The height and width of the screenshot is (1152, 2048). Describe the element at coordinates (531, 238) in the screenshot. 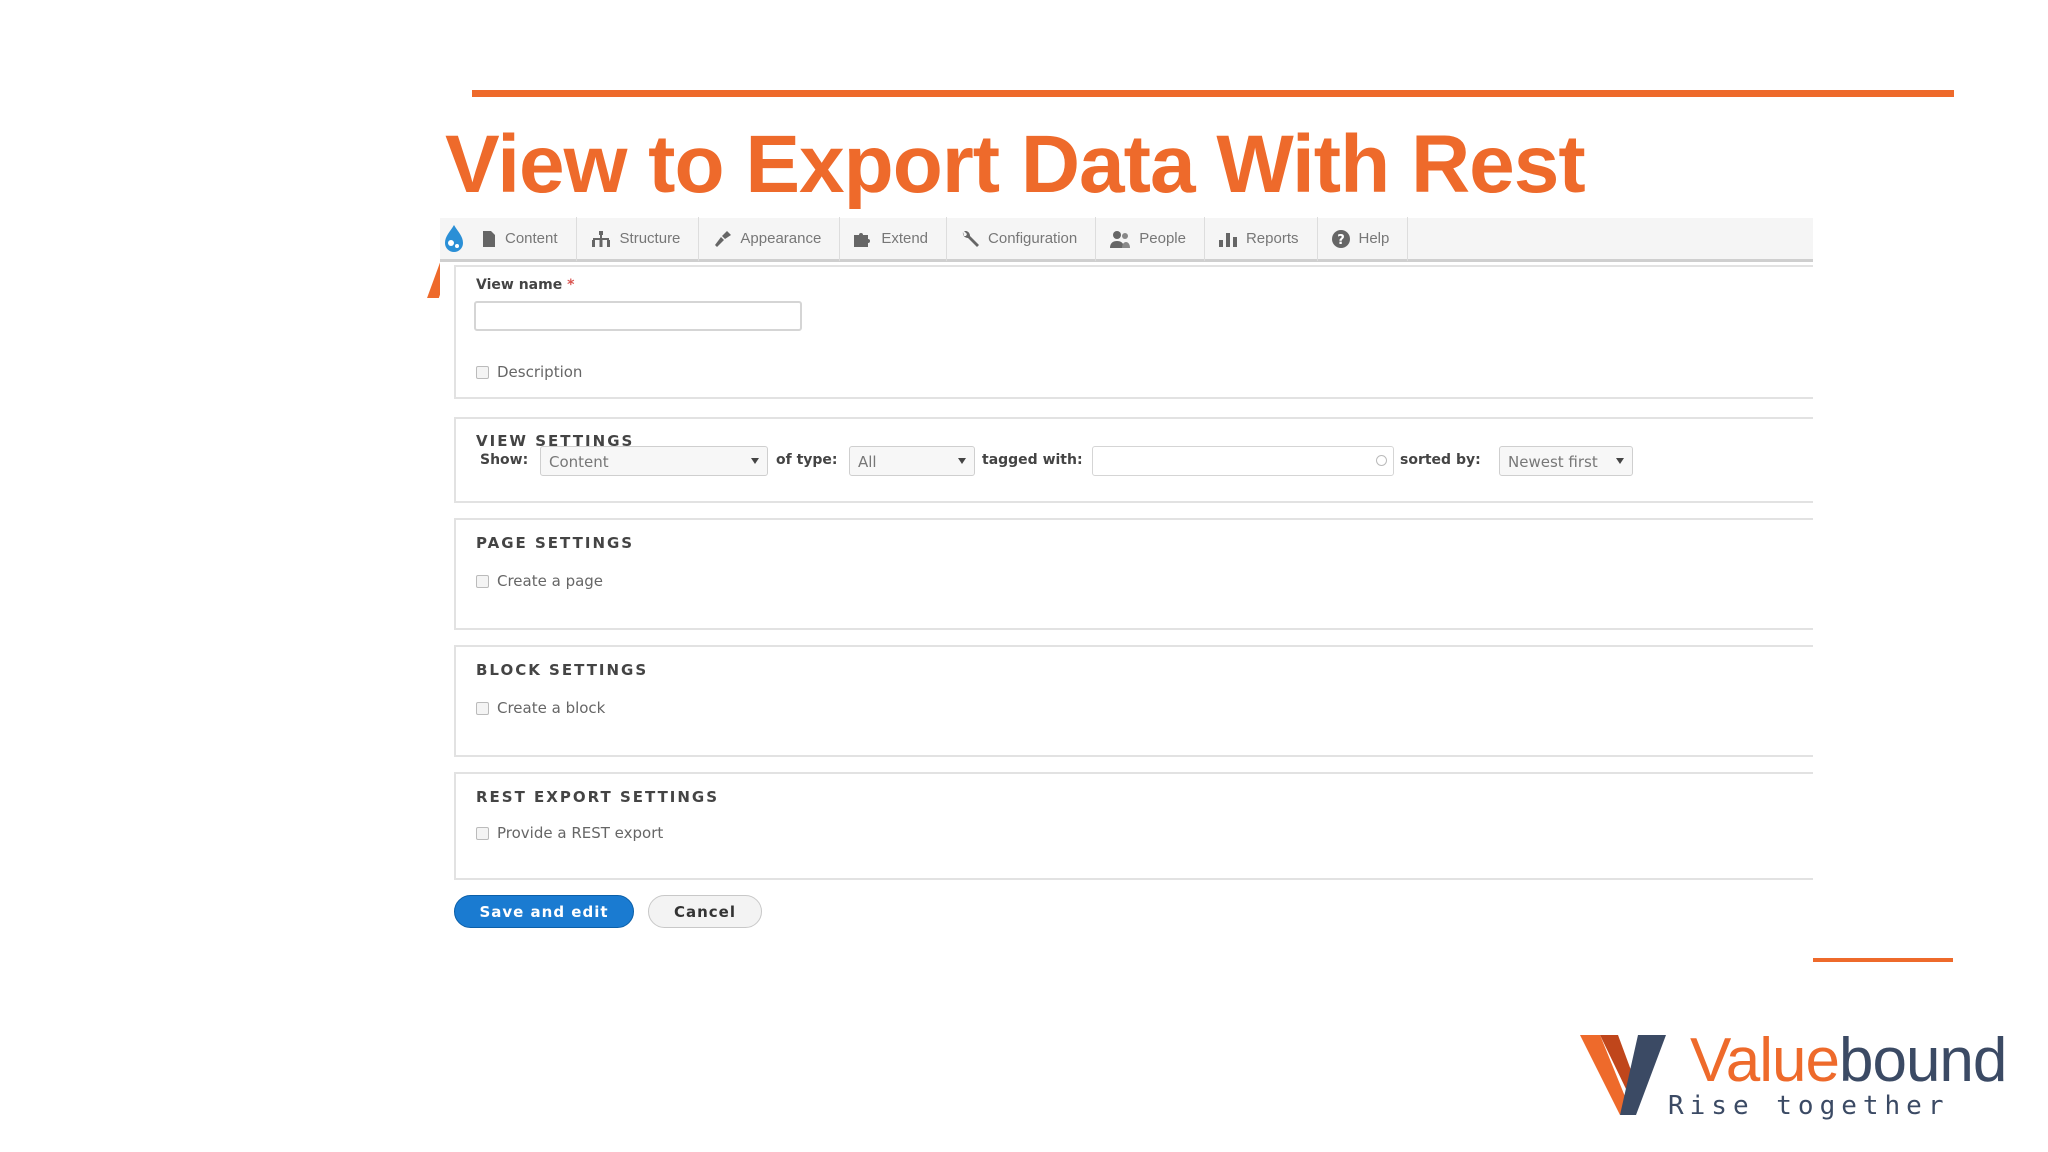

I see `toolbar-item-label: Content` at that location.